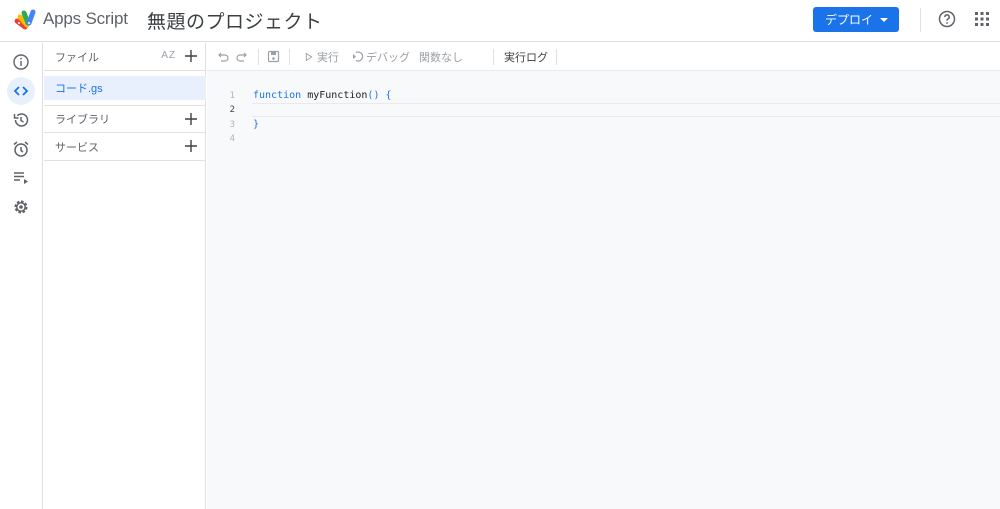 Image resolution: width=1000 pixels, height=509 pixels. I want to click on save-button, so click(273, 56).